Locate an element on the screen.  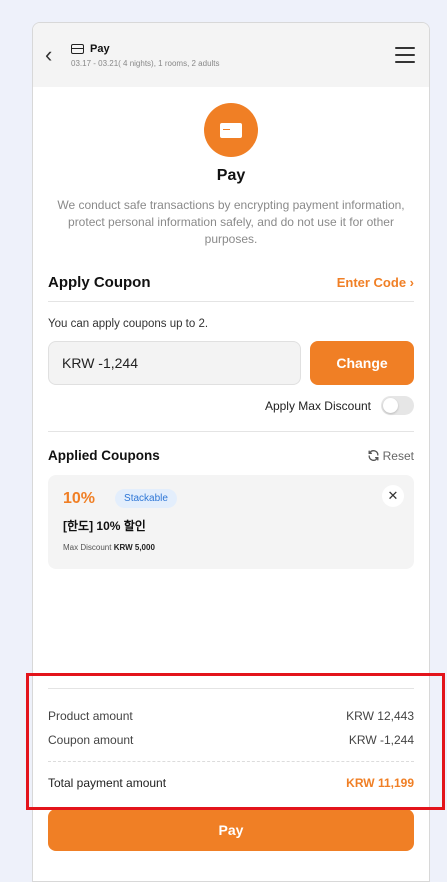
hamburger-menu-icon is located at coordinates (405, 55).